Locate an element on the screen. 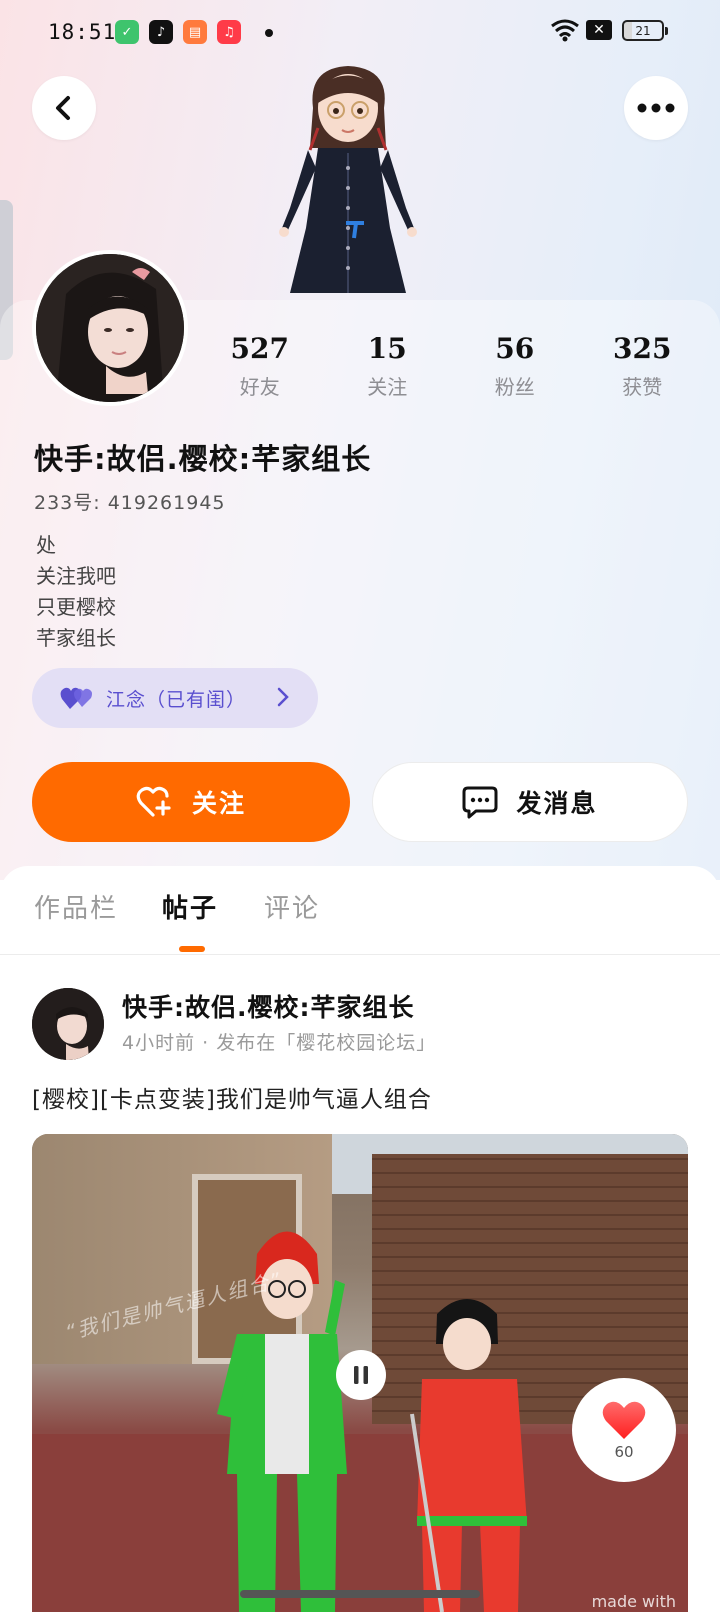 Image resolution: width=720 pixels, height=1612 pixels. family-relation-pill: 江念（已有闺） is located at coordinates (175, 698).